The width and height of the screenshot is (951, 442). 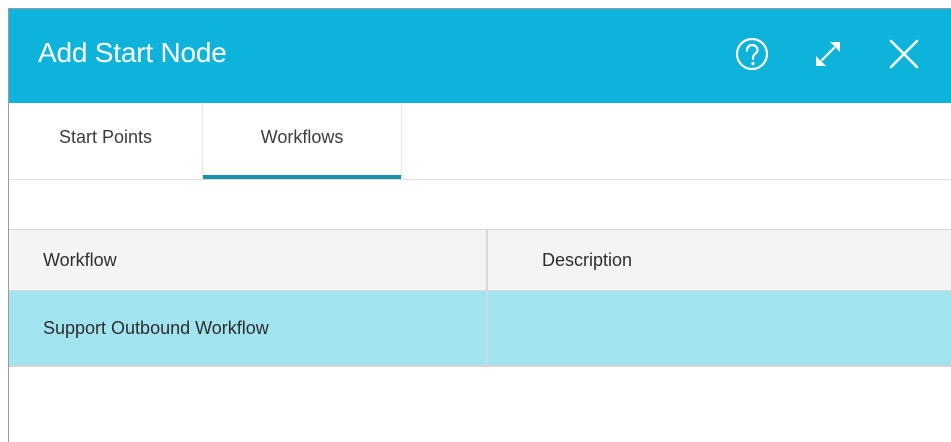 I want to click on dialog-title: Add Start Node, so click(x=132, y=52).